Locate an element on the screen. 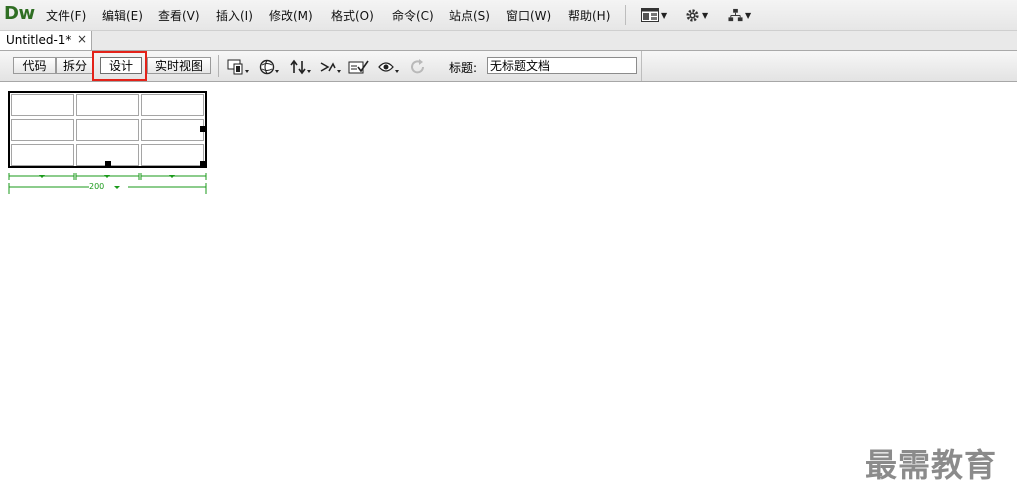 Image resolution: width=1017 pixels, height=499 pixels. menu-commands: 命令(C) is located at coordinates (413, 15).